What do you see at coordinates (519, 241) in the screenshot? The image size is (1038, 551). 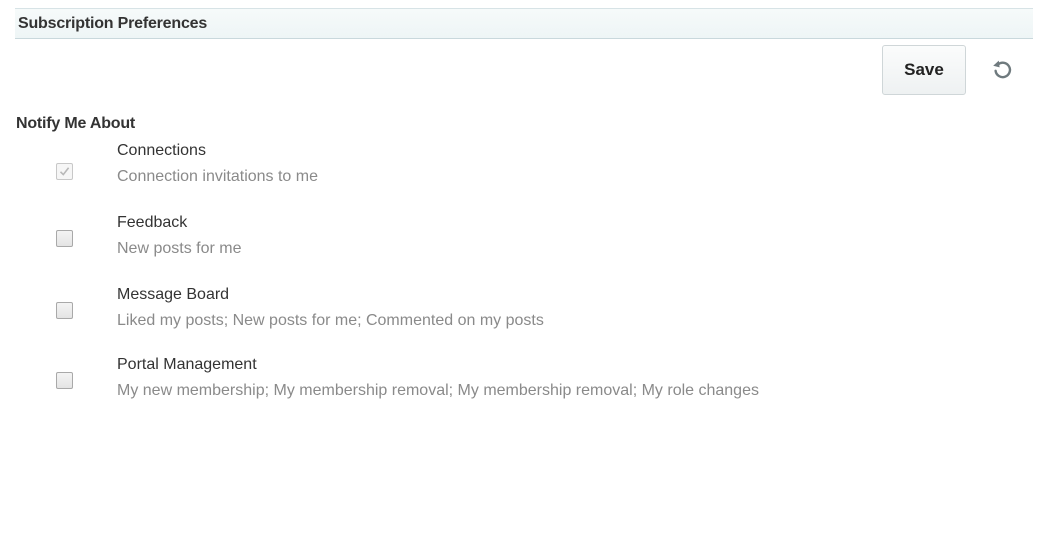 I see `preference-row-feedback: Feedback New posts for me` at bounding box center [519, 241].